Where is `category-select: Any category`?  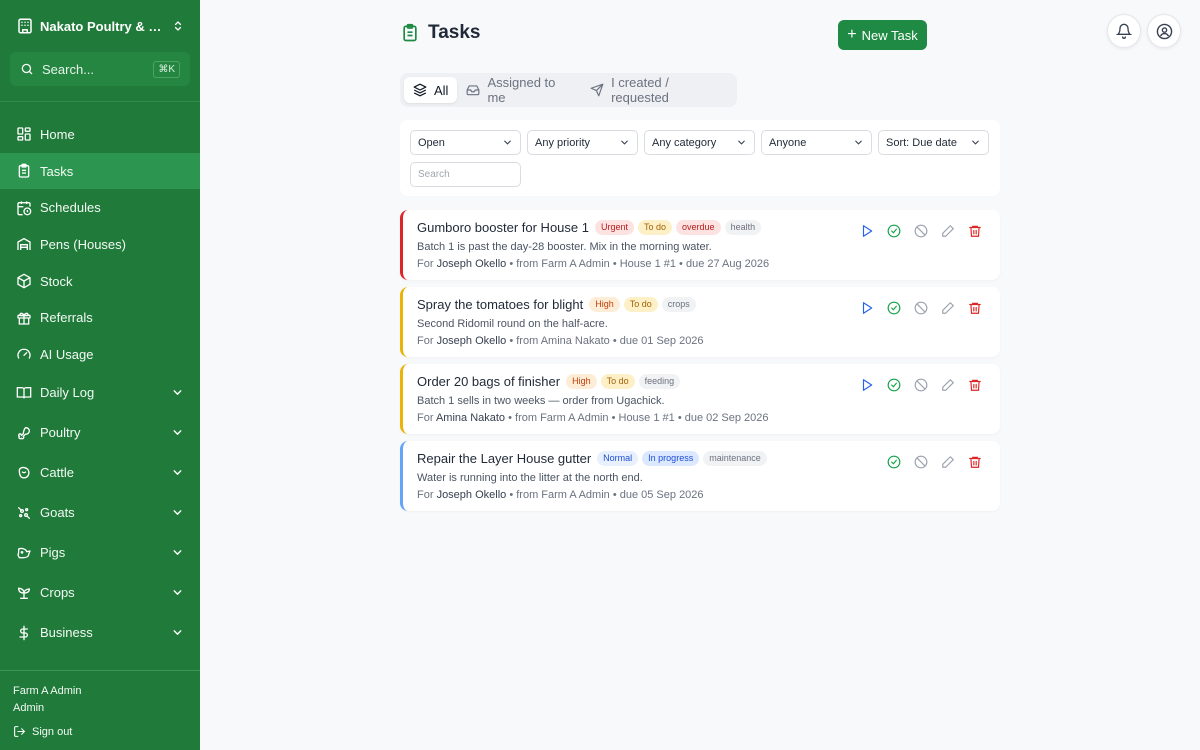
category-select: Any category is located at coordinates (699, 142).